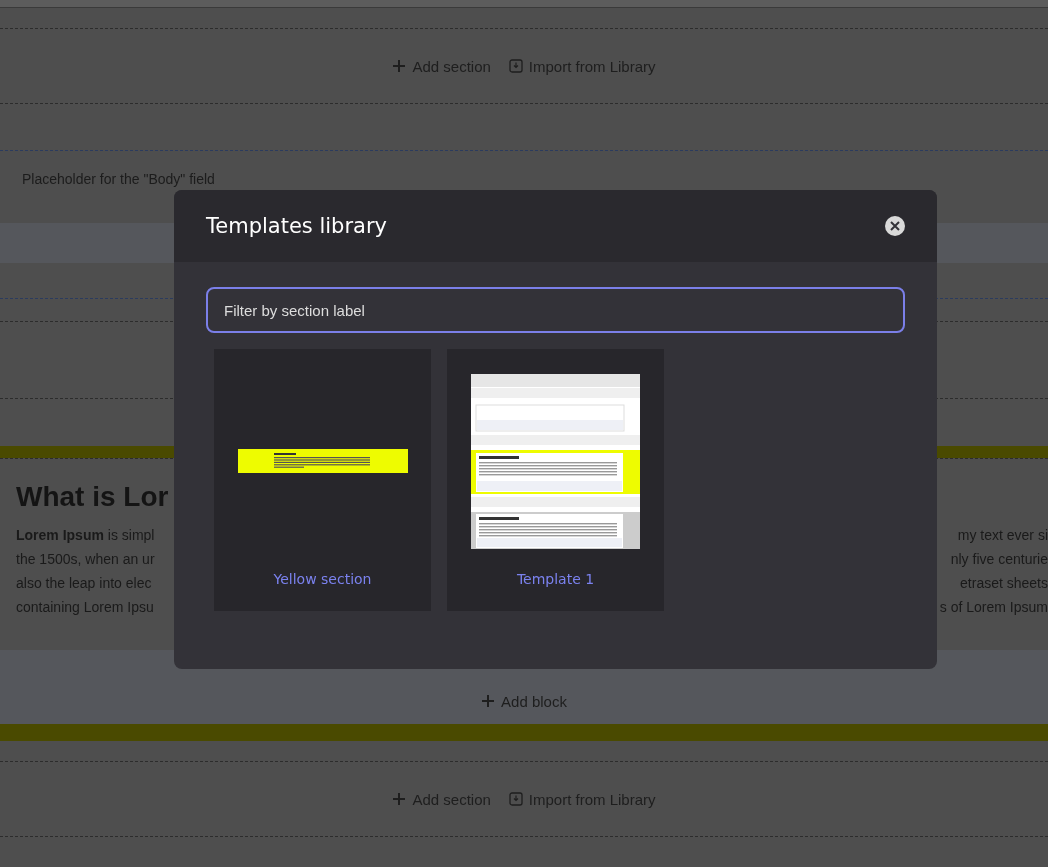 This screenshot has width=1048, height=867. I want to click on template-label: Yellow section, so click(322, 579).